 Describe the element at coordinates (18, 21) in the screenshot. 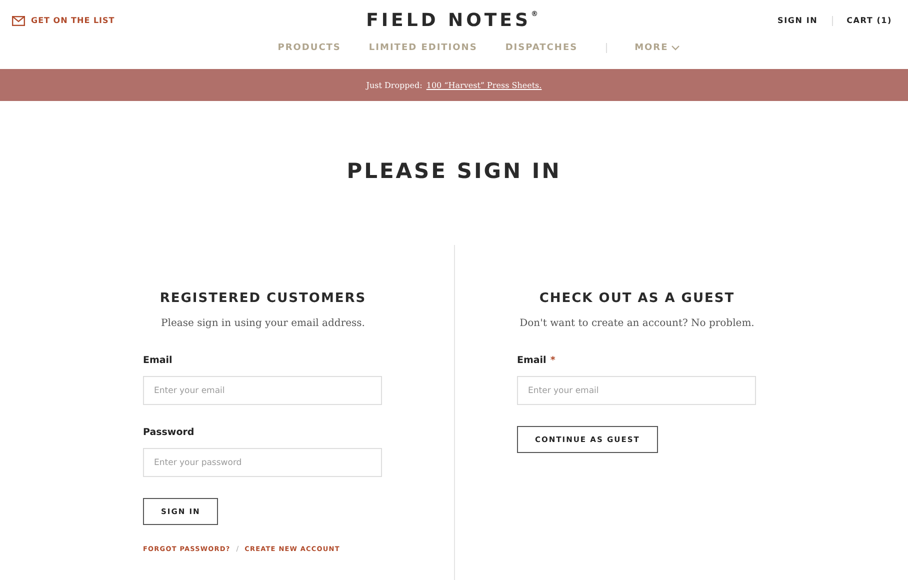

I see `mail-icon` at that location.